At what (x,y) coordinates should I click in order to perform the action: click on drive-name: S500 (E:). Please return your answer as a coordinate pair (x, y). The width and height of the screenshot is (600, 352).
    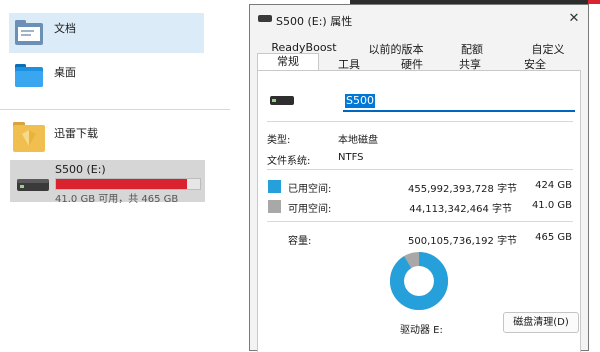
    Looking at the image, I should click on (80, 169).